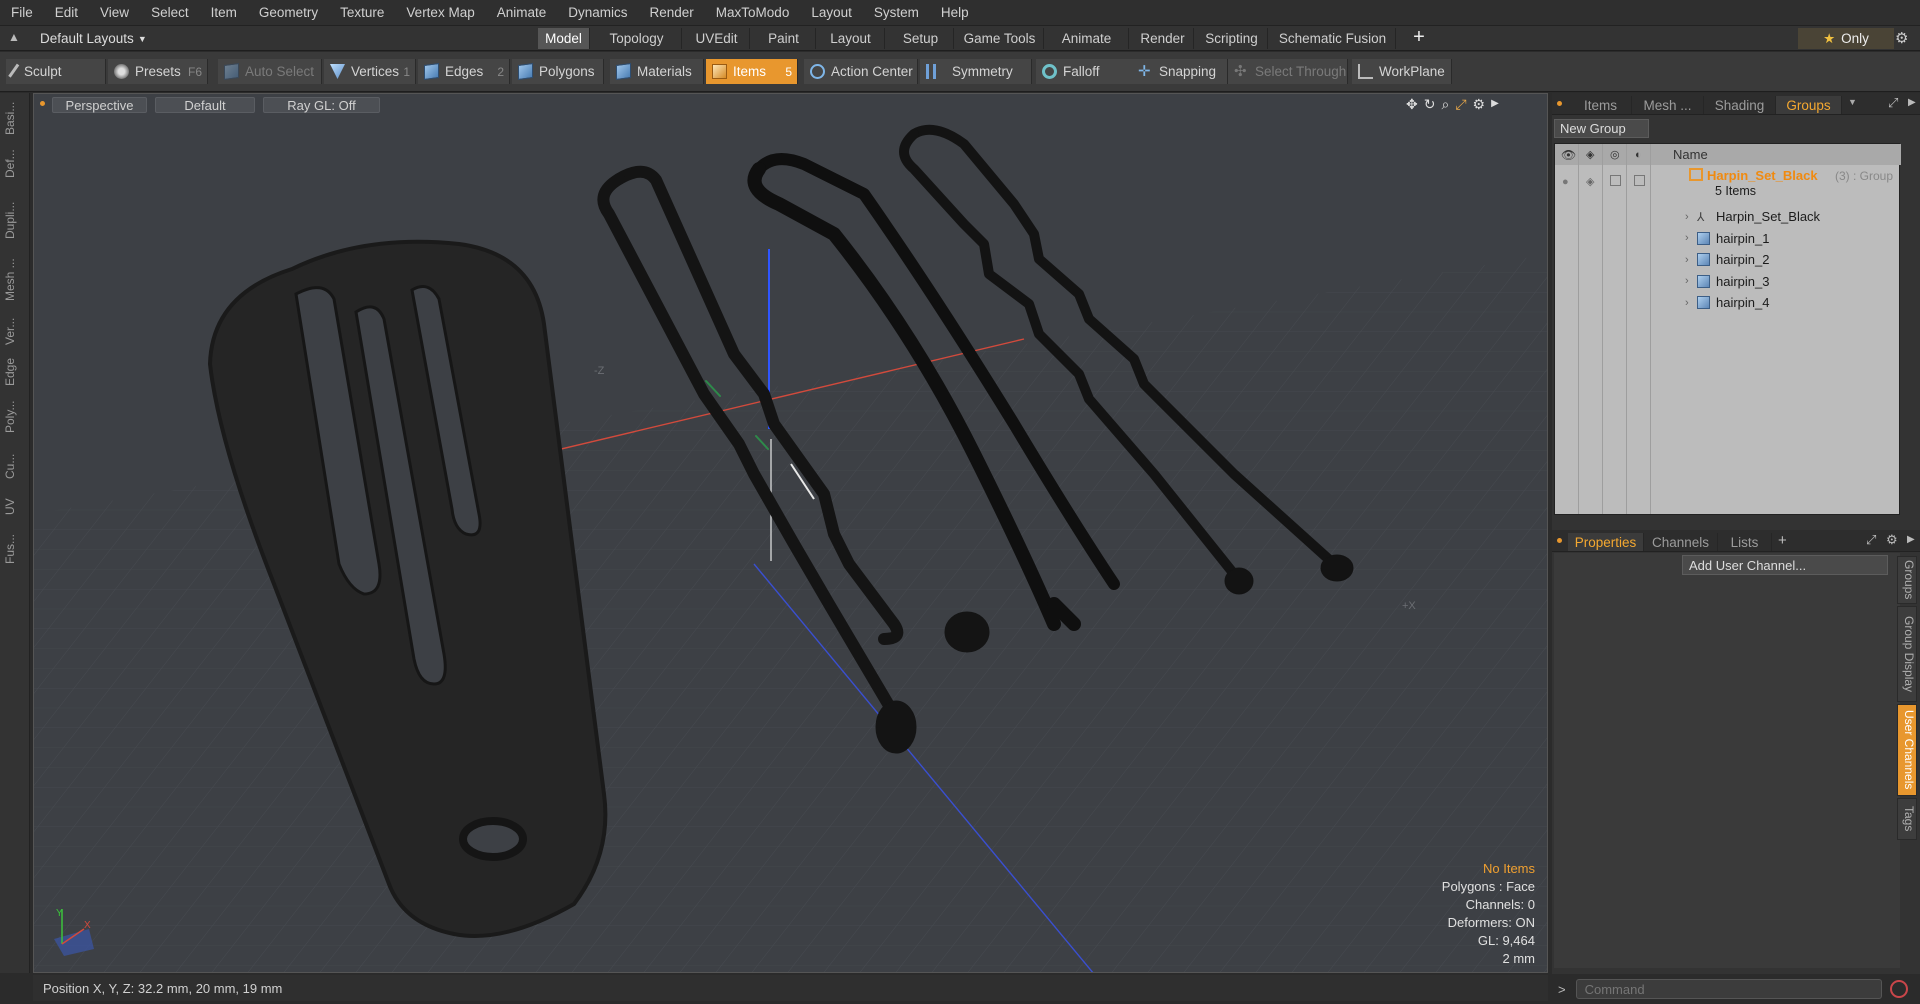 This screenshot has height=1004, width=1920. Describe the element at coordinates (1085, 71) in the screenshot. I see `falloff-button: Falloff` at that location.